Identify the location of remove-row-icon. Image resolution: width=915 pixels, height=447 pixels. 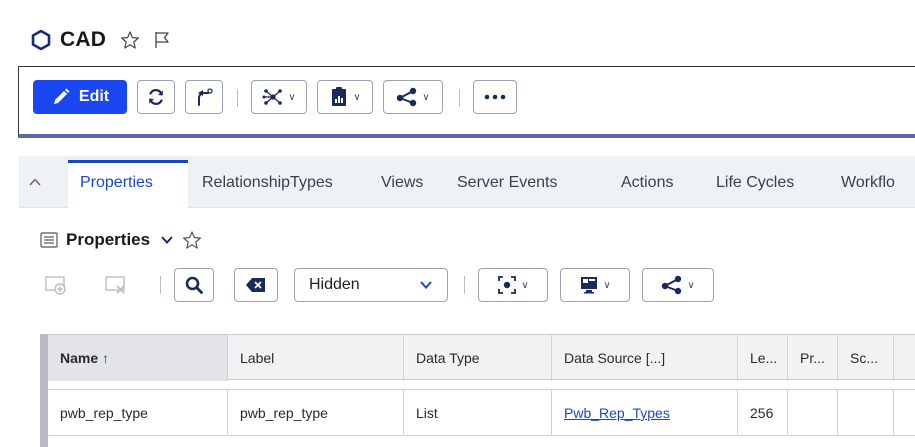
(115, 285).